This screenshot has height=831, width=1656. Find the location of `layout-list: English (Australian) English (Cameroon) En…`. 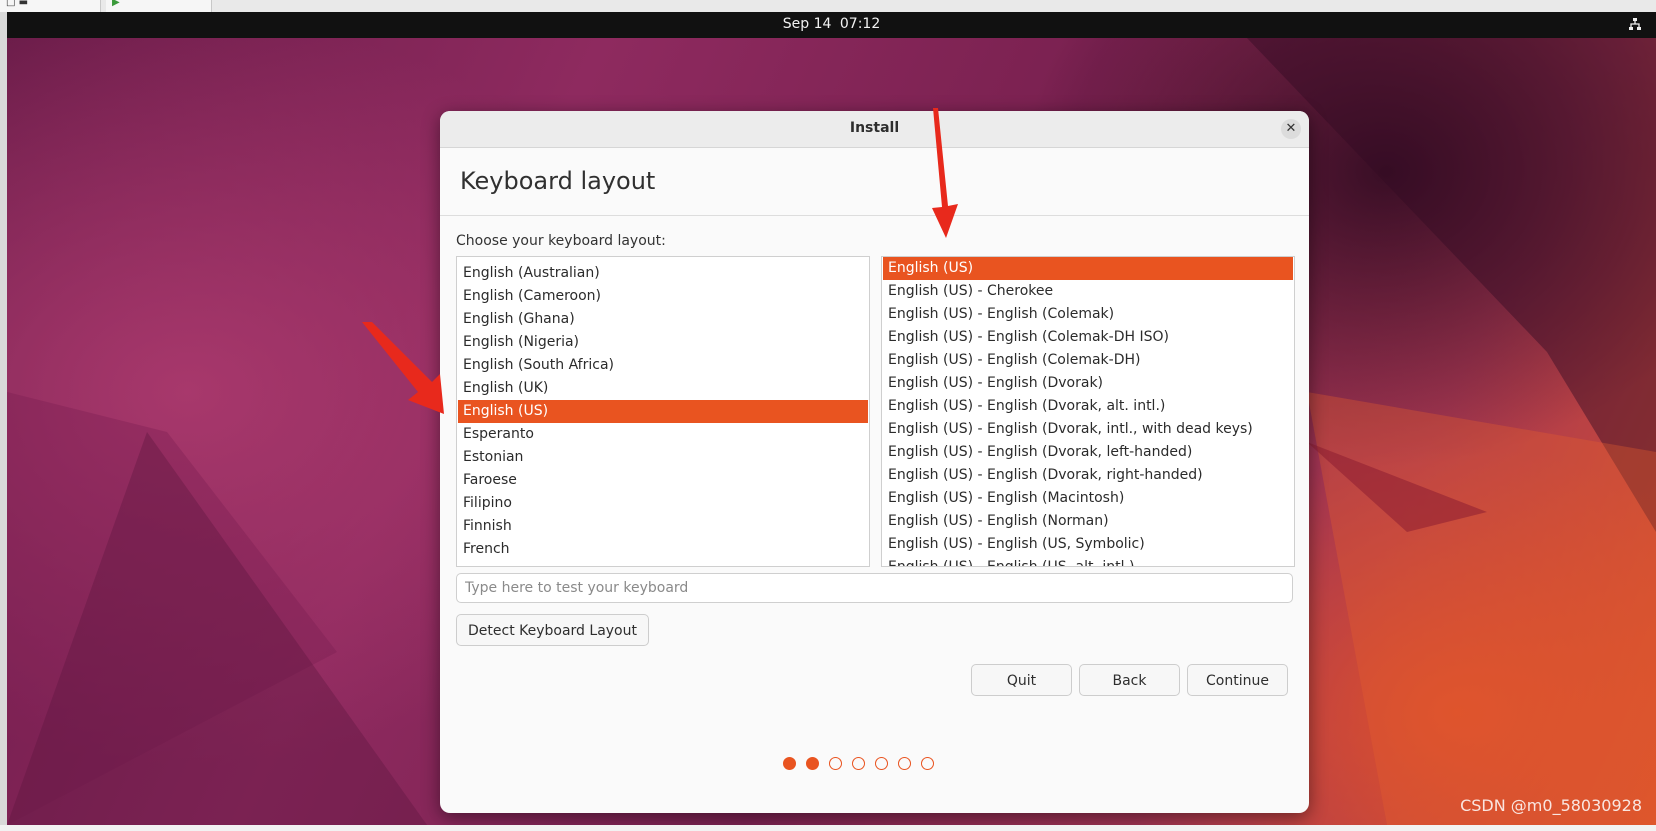

layout-list: English (Australian) English (Cameroon) En… is located at coordinates (663, 411).